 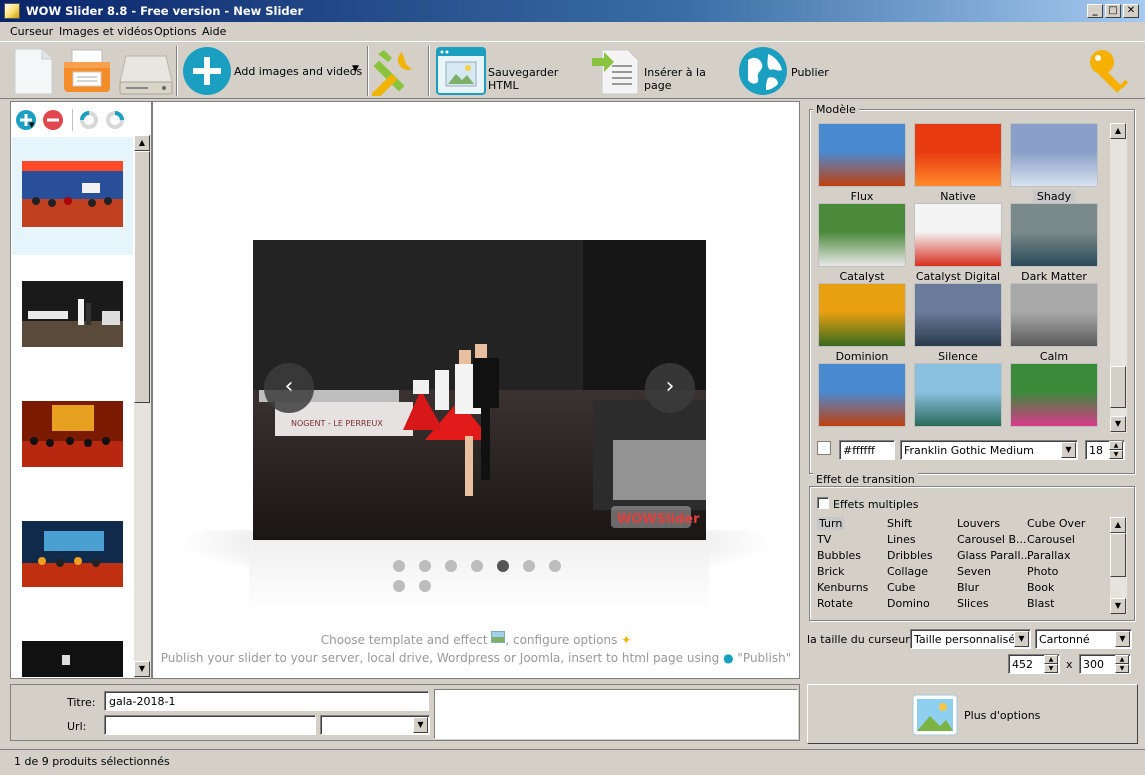 What do you see at coordinates (87, 72) in the screenshot?
I see `open-button` at bounding box center [87, 72].